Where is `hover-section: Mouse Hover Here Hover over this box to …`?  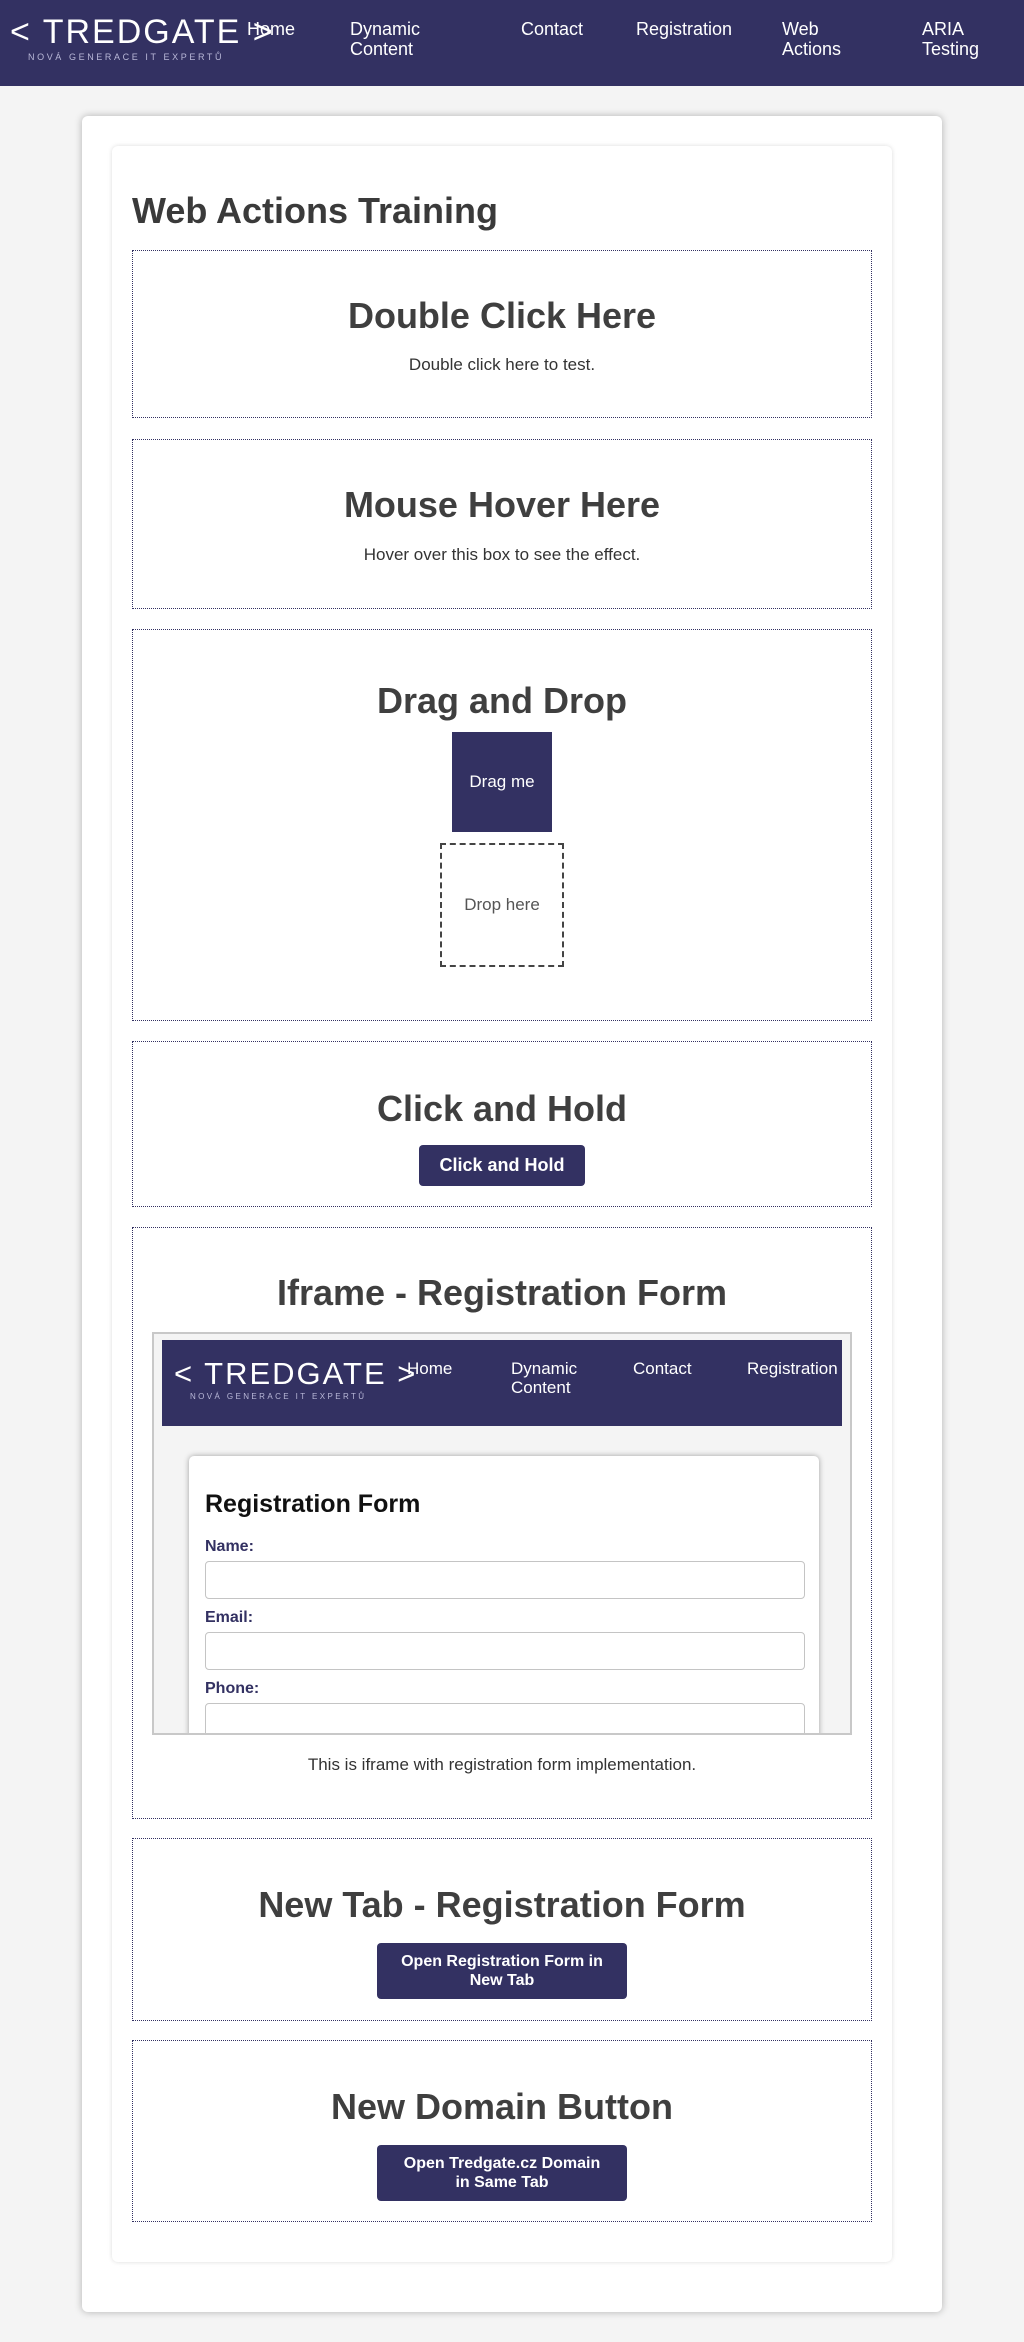 hover-section: Mouse Hover Here Hover over this box to … is located at coordinates (502, 524).